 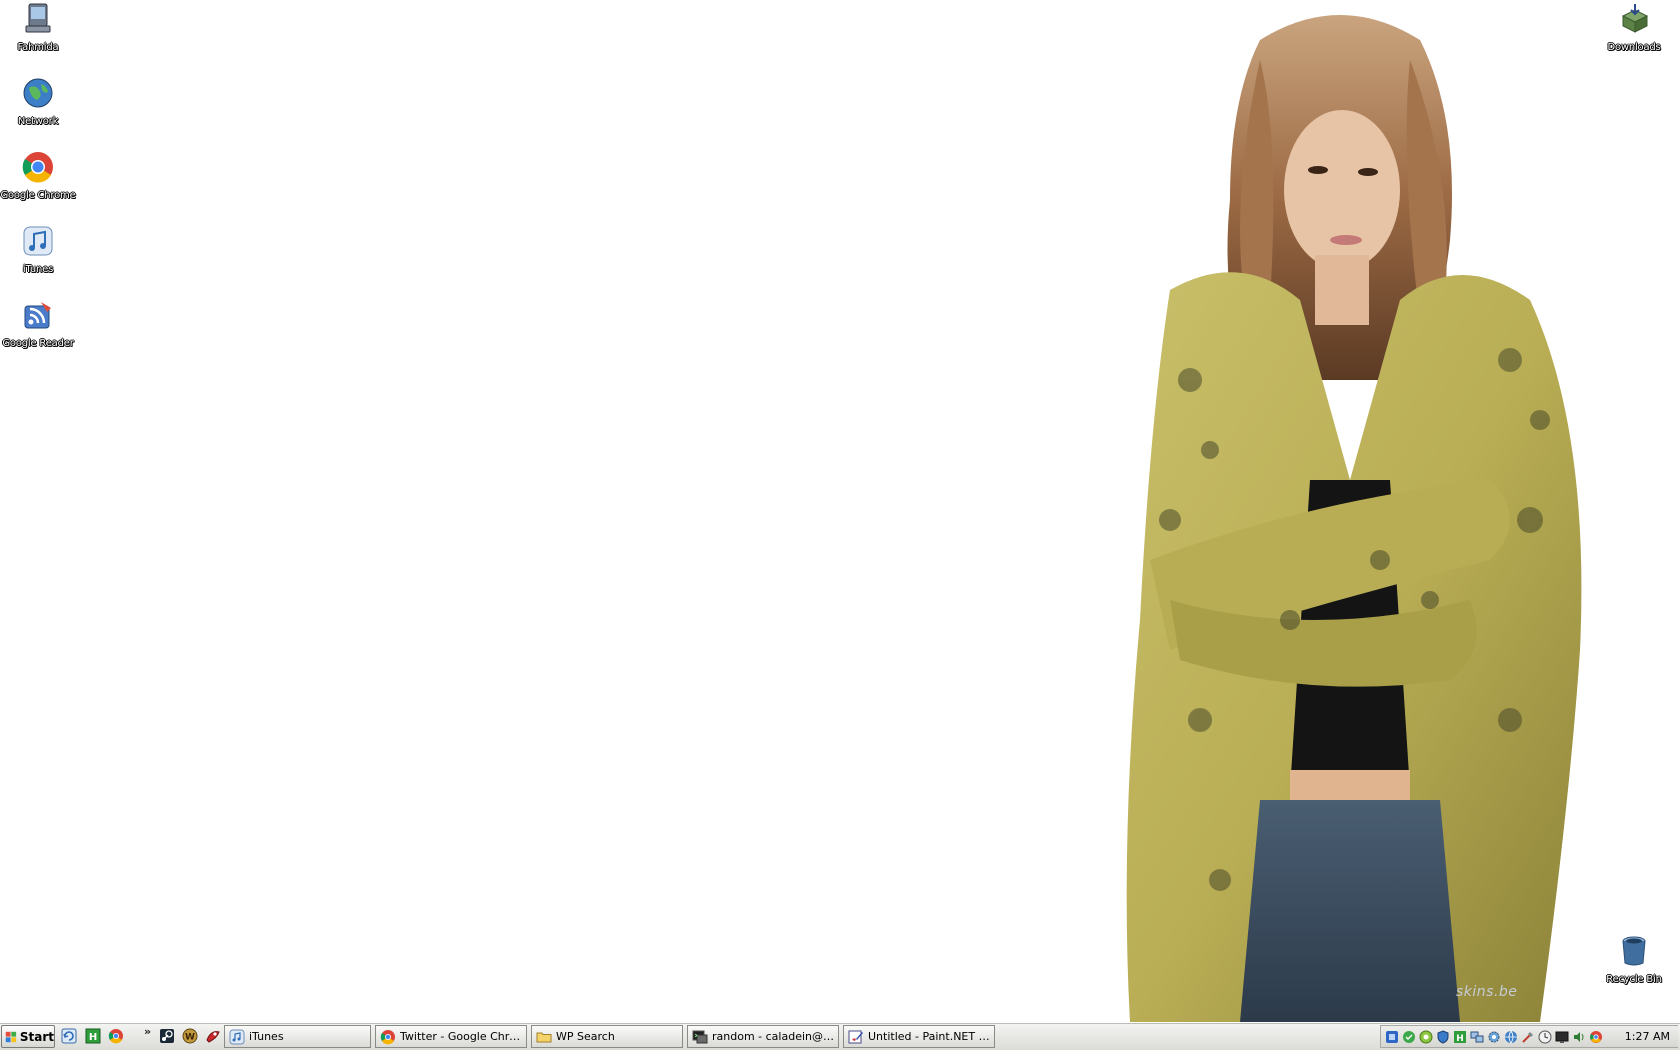 I want to click on taskbar-button-twitter-chrome: Twitter - Google Chrome, so click(x=451, y=1036).